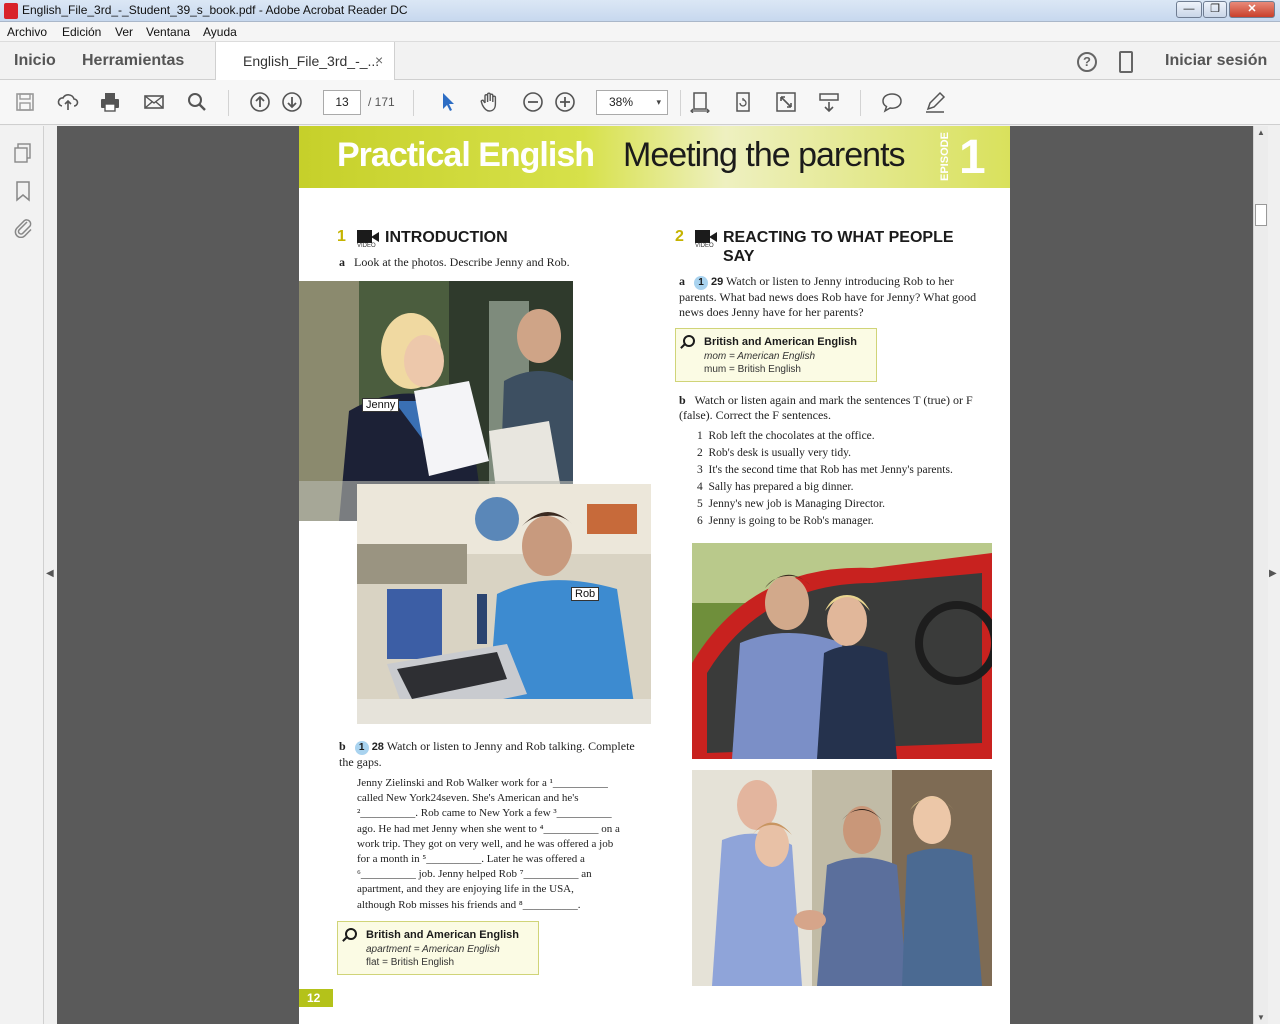  I want to click on tf-item: 1 Rob left the chocolates at the office., so click(786, 436).